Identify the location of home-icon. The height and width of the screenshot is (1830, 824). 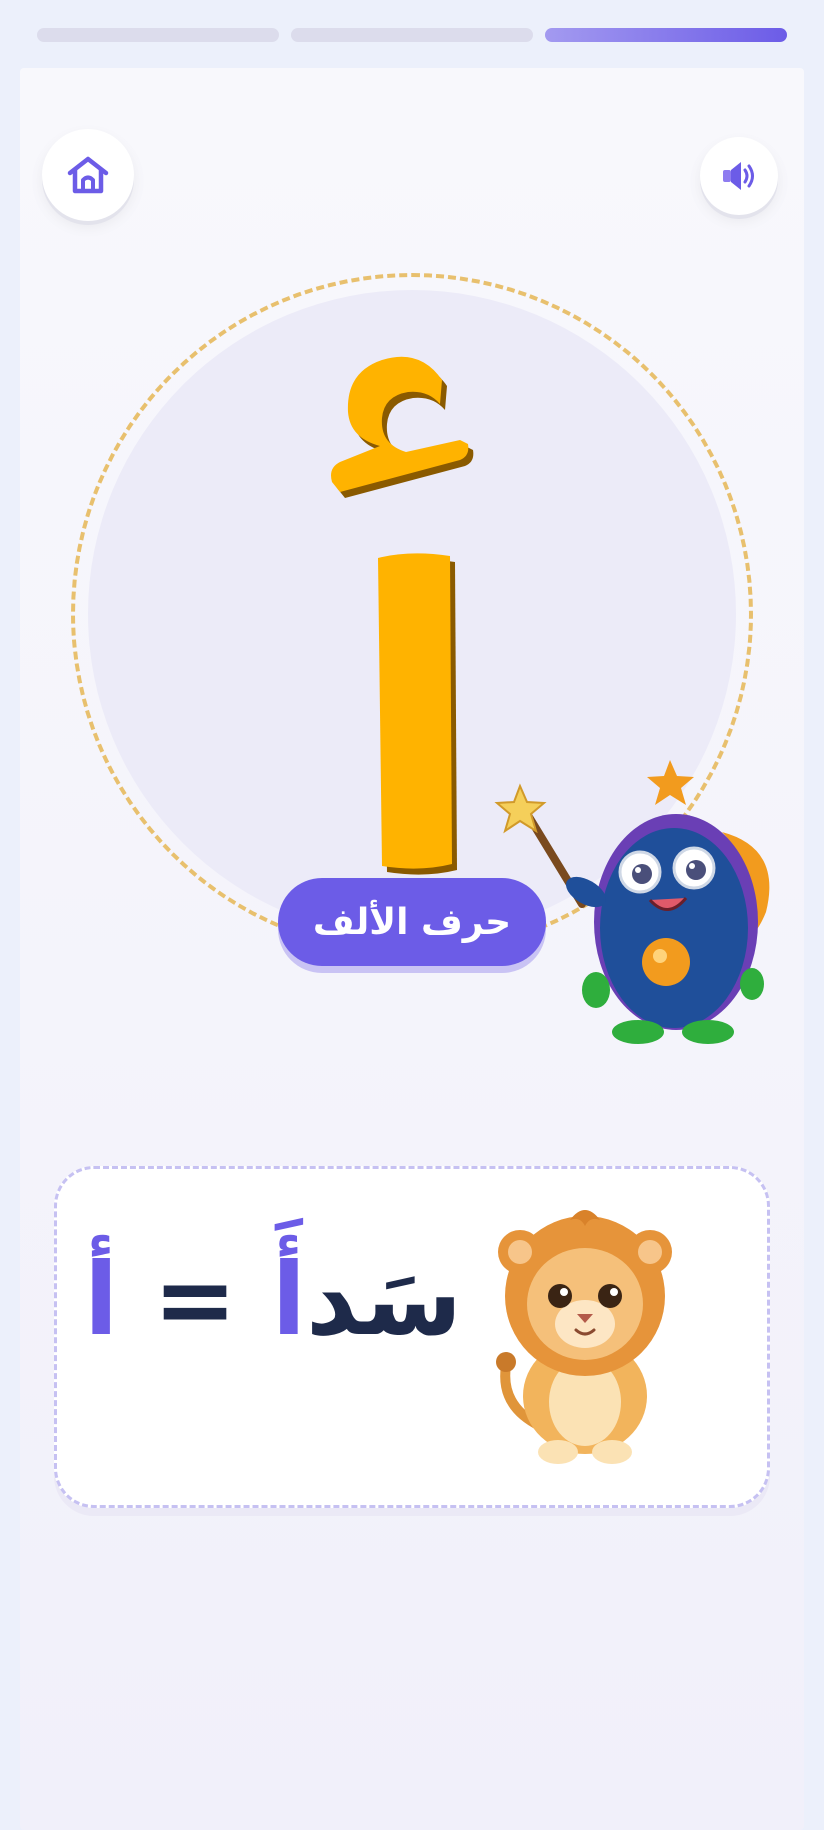
(88, 175).